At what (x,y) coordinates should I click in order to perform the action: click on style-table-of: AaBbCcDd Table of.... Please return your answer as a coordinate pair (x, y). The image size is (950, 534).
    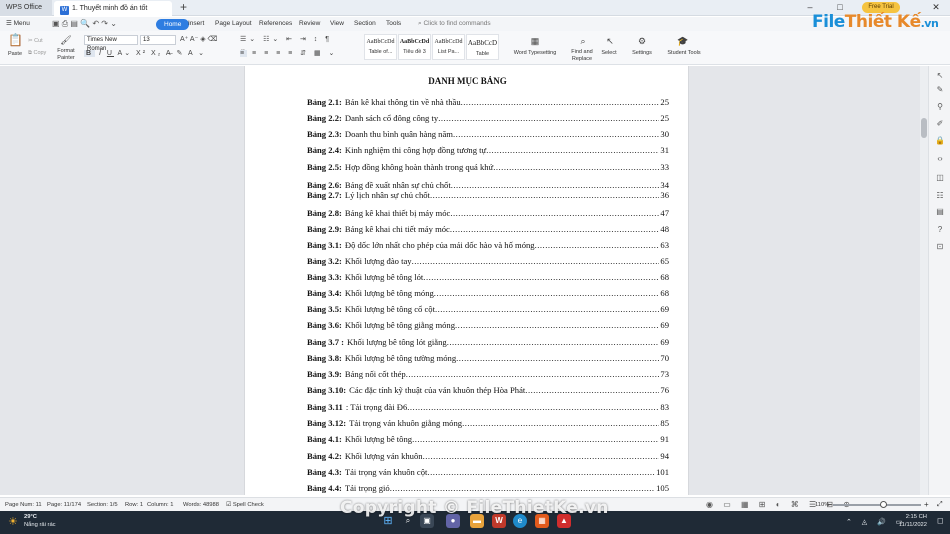
    Looking at the image, I should click on (380, 47).